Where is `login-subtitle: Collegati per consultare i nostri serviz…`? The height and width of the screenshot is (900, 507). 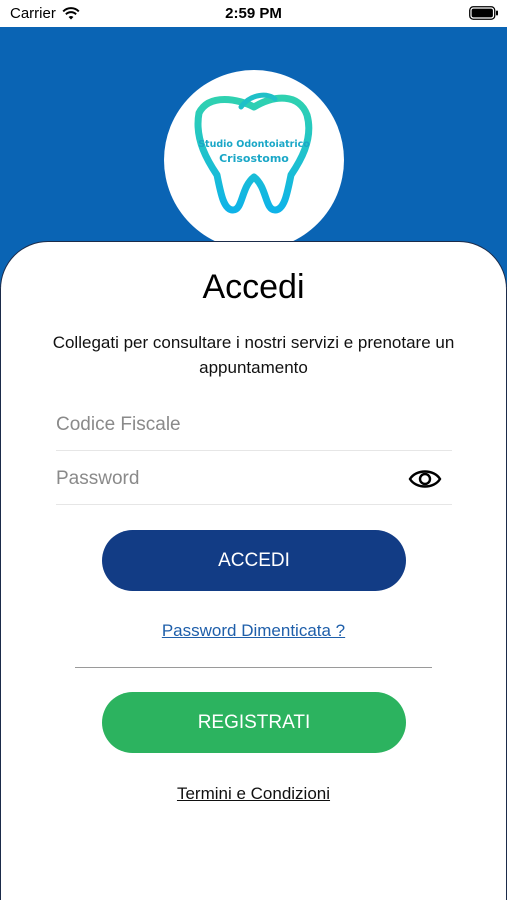
login-subtitle: Collegati per consultare i nostri serviz… is located at coordinates (253, 355).